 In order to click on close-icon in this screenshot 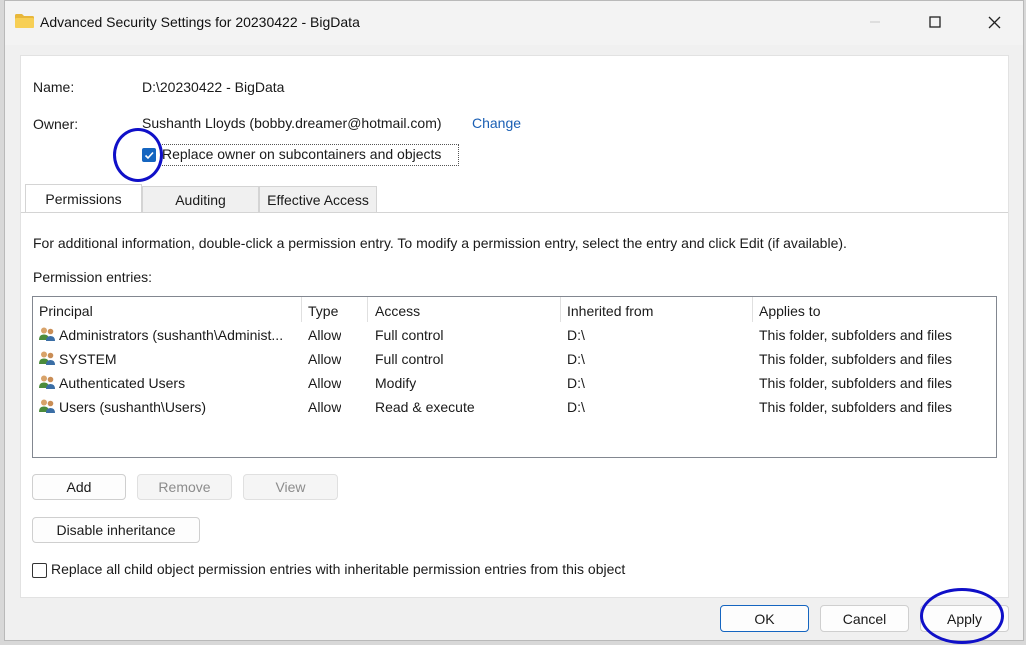, I will do `click(994, 22)`.